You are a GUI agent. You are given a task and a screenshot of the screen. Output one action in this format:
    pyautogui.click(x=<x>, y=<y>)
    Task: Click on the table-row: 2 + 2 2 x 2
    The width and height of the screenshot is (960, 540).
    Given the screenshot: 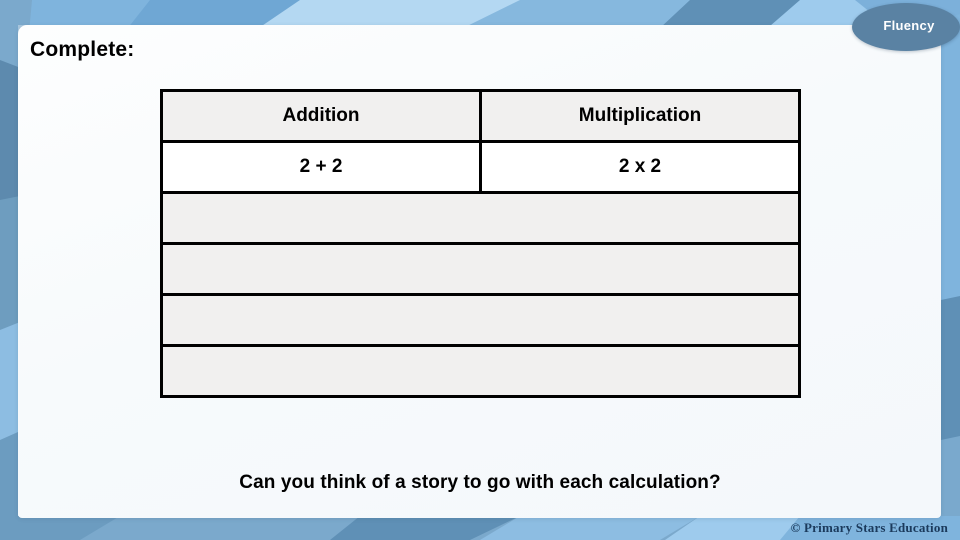 What is the action you would take?
    pyautogui.click(x=480, y=167)
    